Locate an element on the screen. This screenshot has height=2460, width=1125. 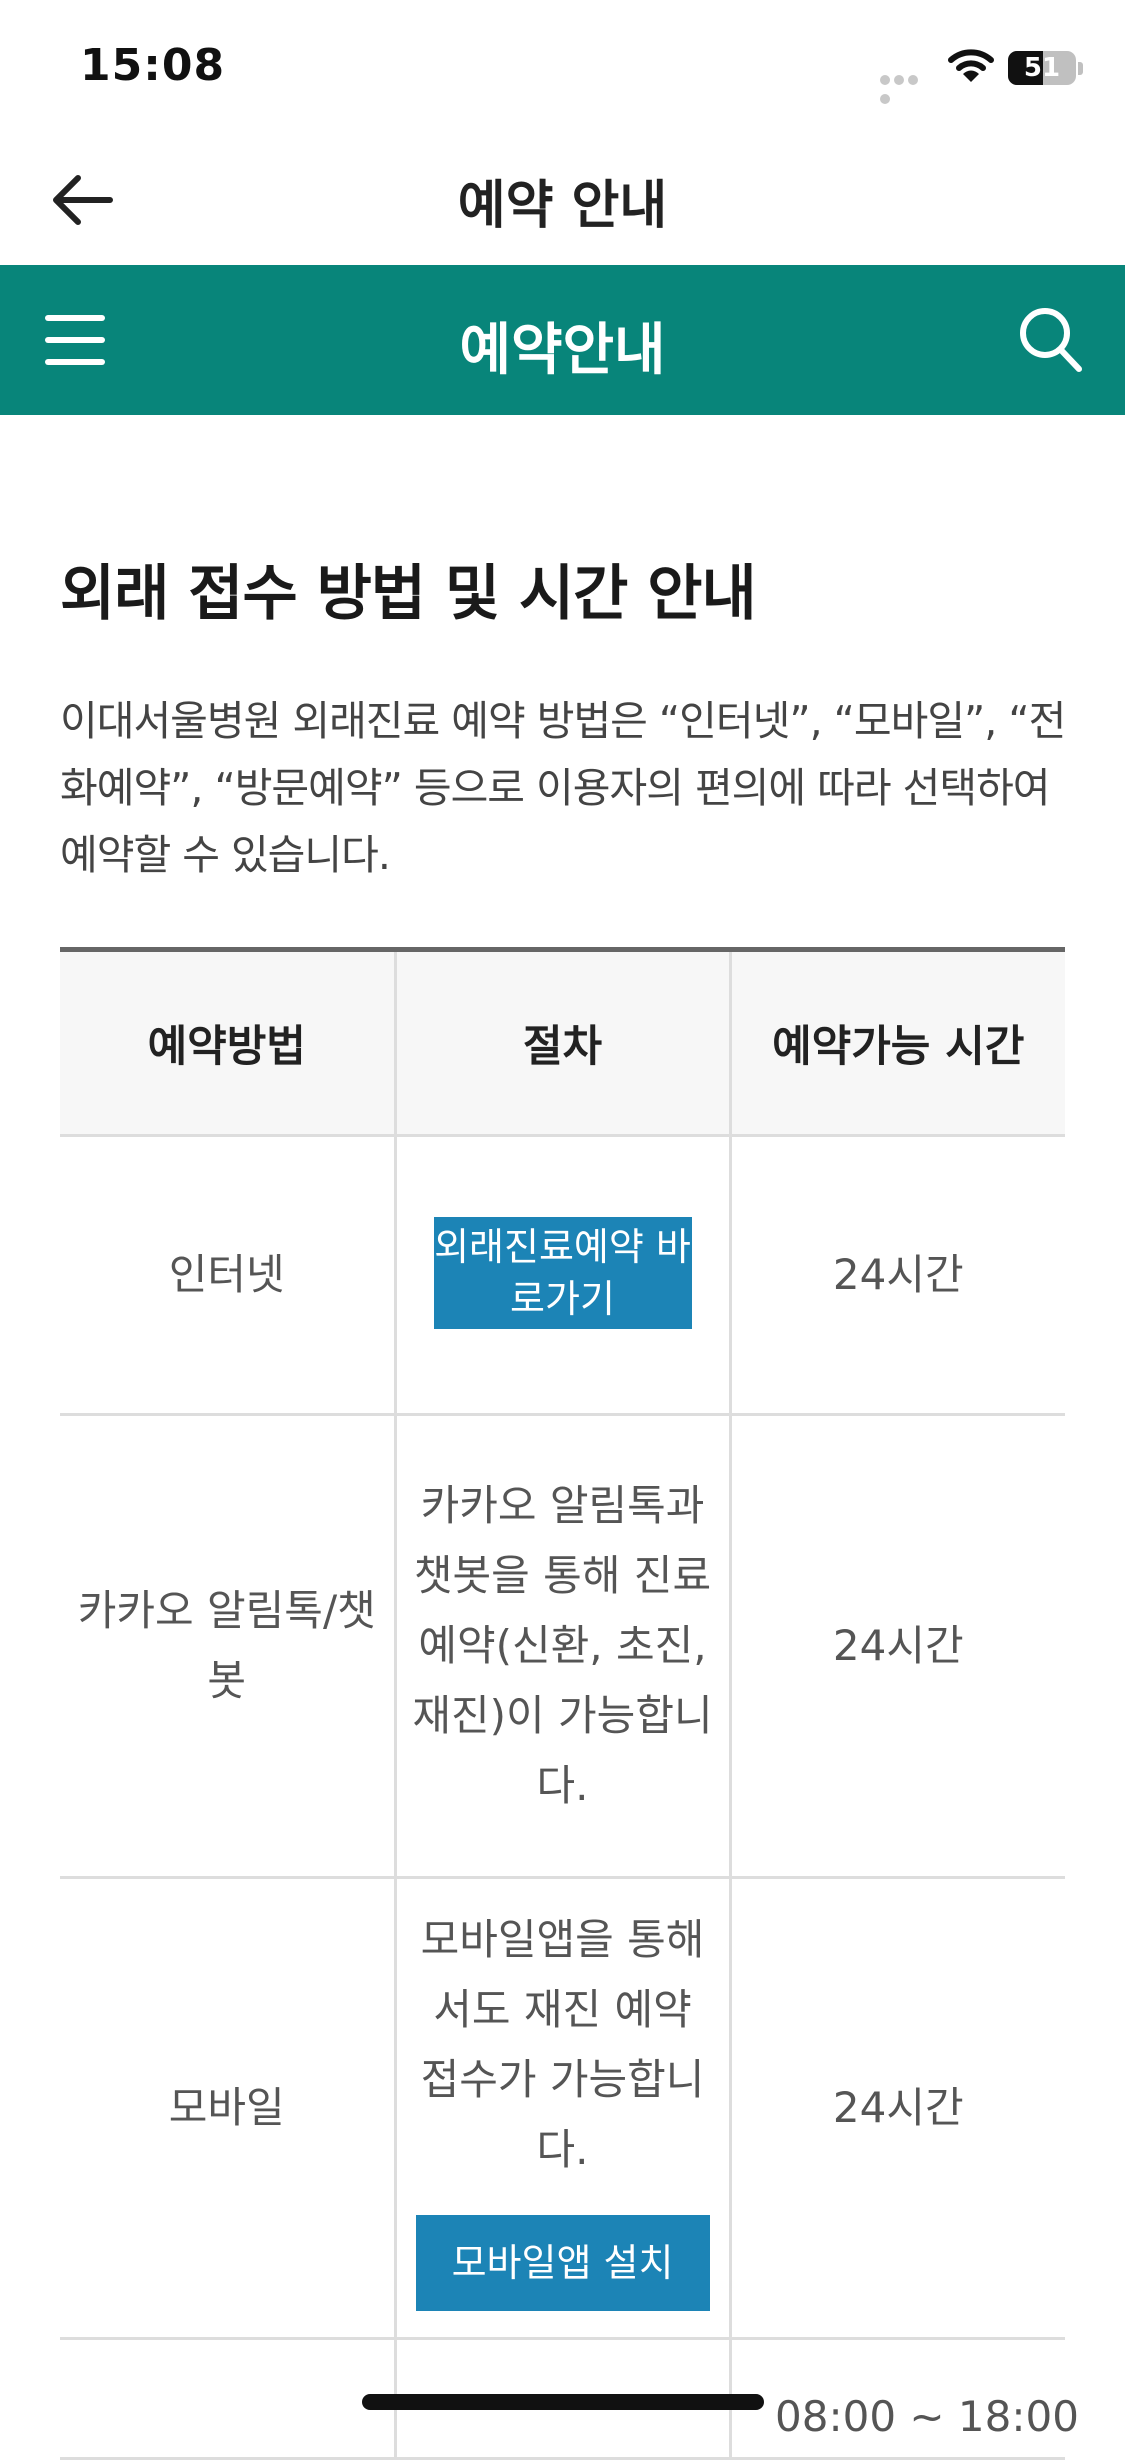
header-time: 예약가능 시간 is located at coordinates (896, 1042).